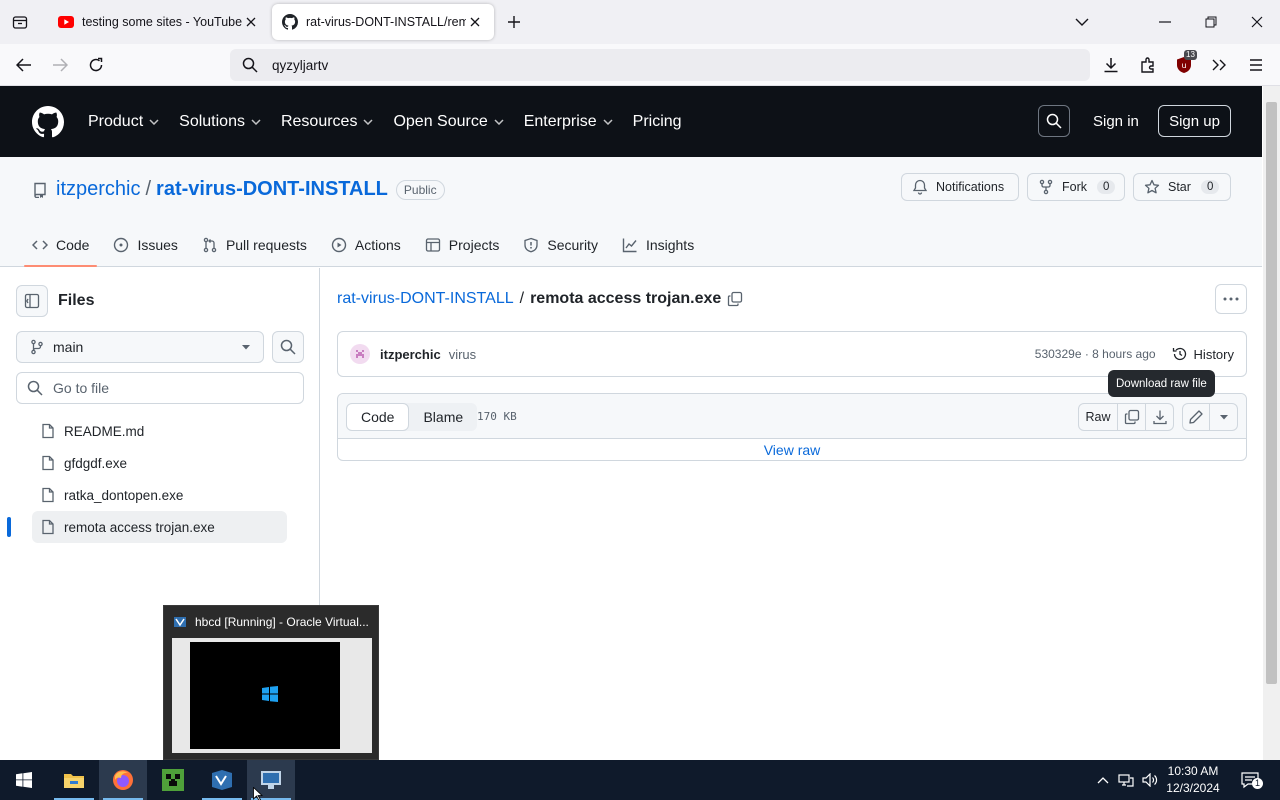 This screenshot has height=800, width=1280. Describe the element at coordinates (1256, 65) in the screenshot. I see `menu-icon` at that location.